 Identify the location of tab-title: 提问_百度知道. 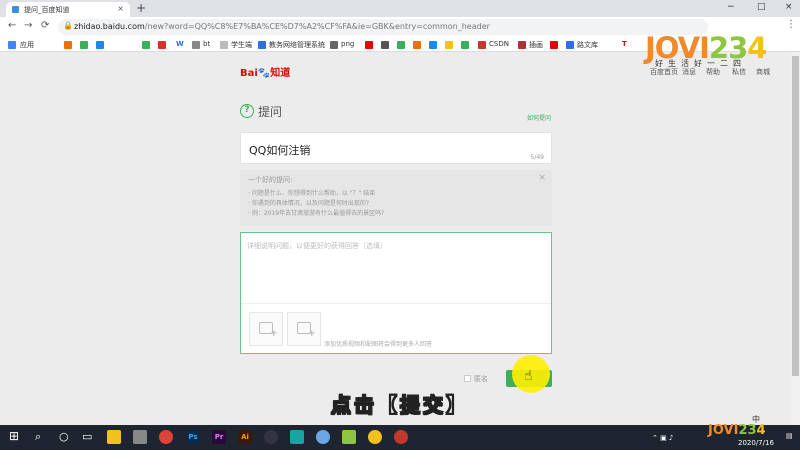
(47, 10).